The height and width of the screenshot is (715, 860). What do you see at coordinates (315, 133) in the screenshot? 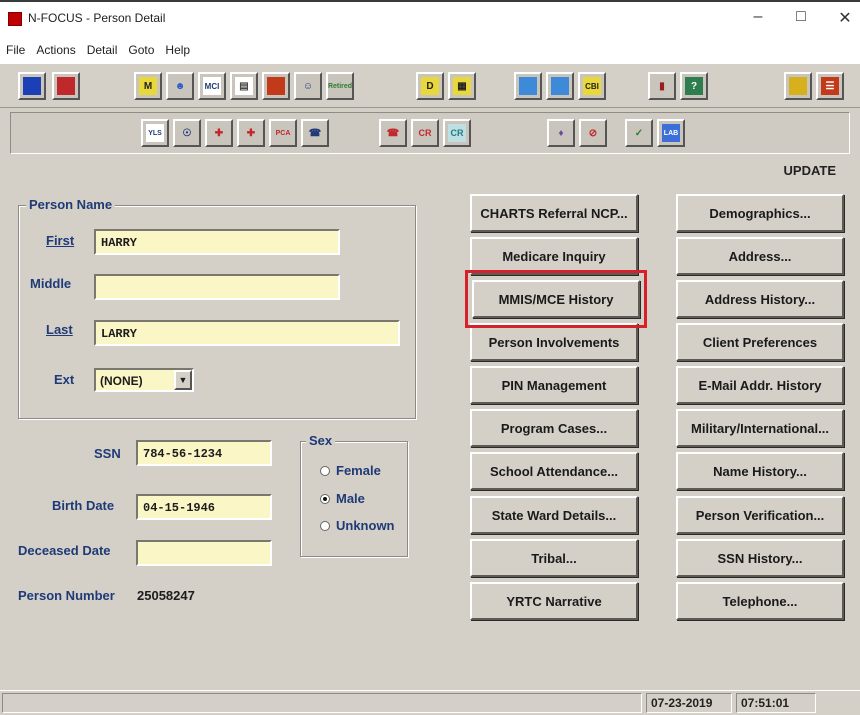
I see `phone-icon: ☎` at bounding box center [315, 133].